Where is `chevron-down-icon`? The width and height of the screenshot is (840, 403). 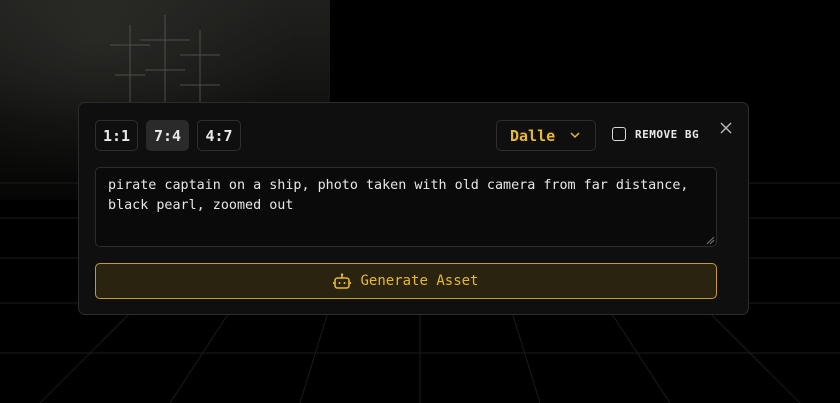
chevron-down-icon is located at coordinates (575, 135).